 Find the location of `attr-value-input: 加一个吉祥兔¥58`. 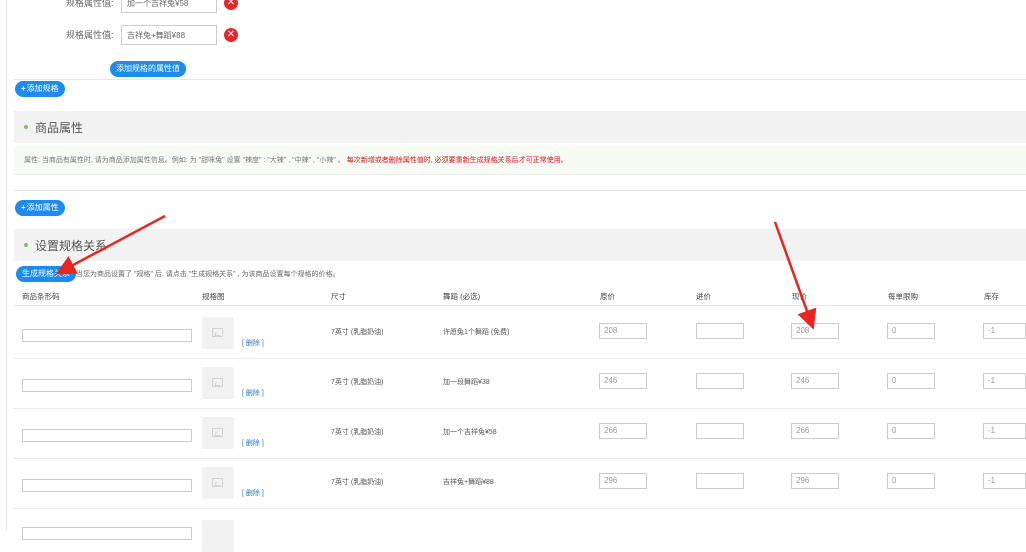

attr-value-input: 加一个吉祥兔¥58 is located at coordinates (169, 6).